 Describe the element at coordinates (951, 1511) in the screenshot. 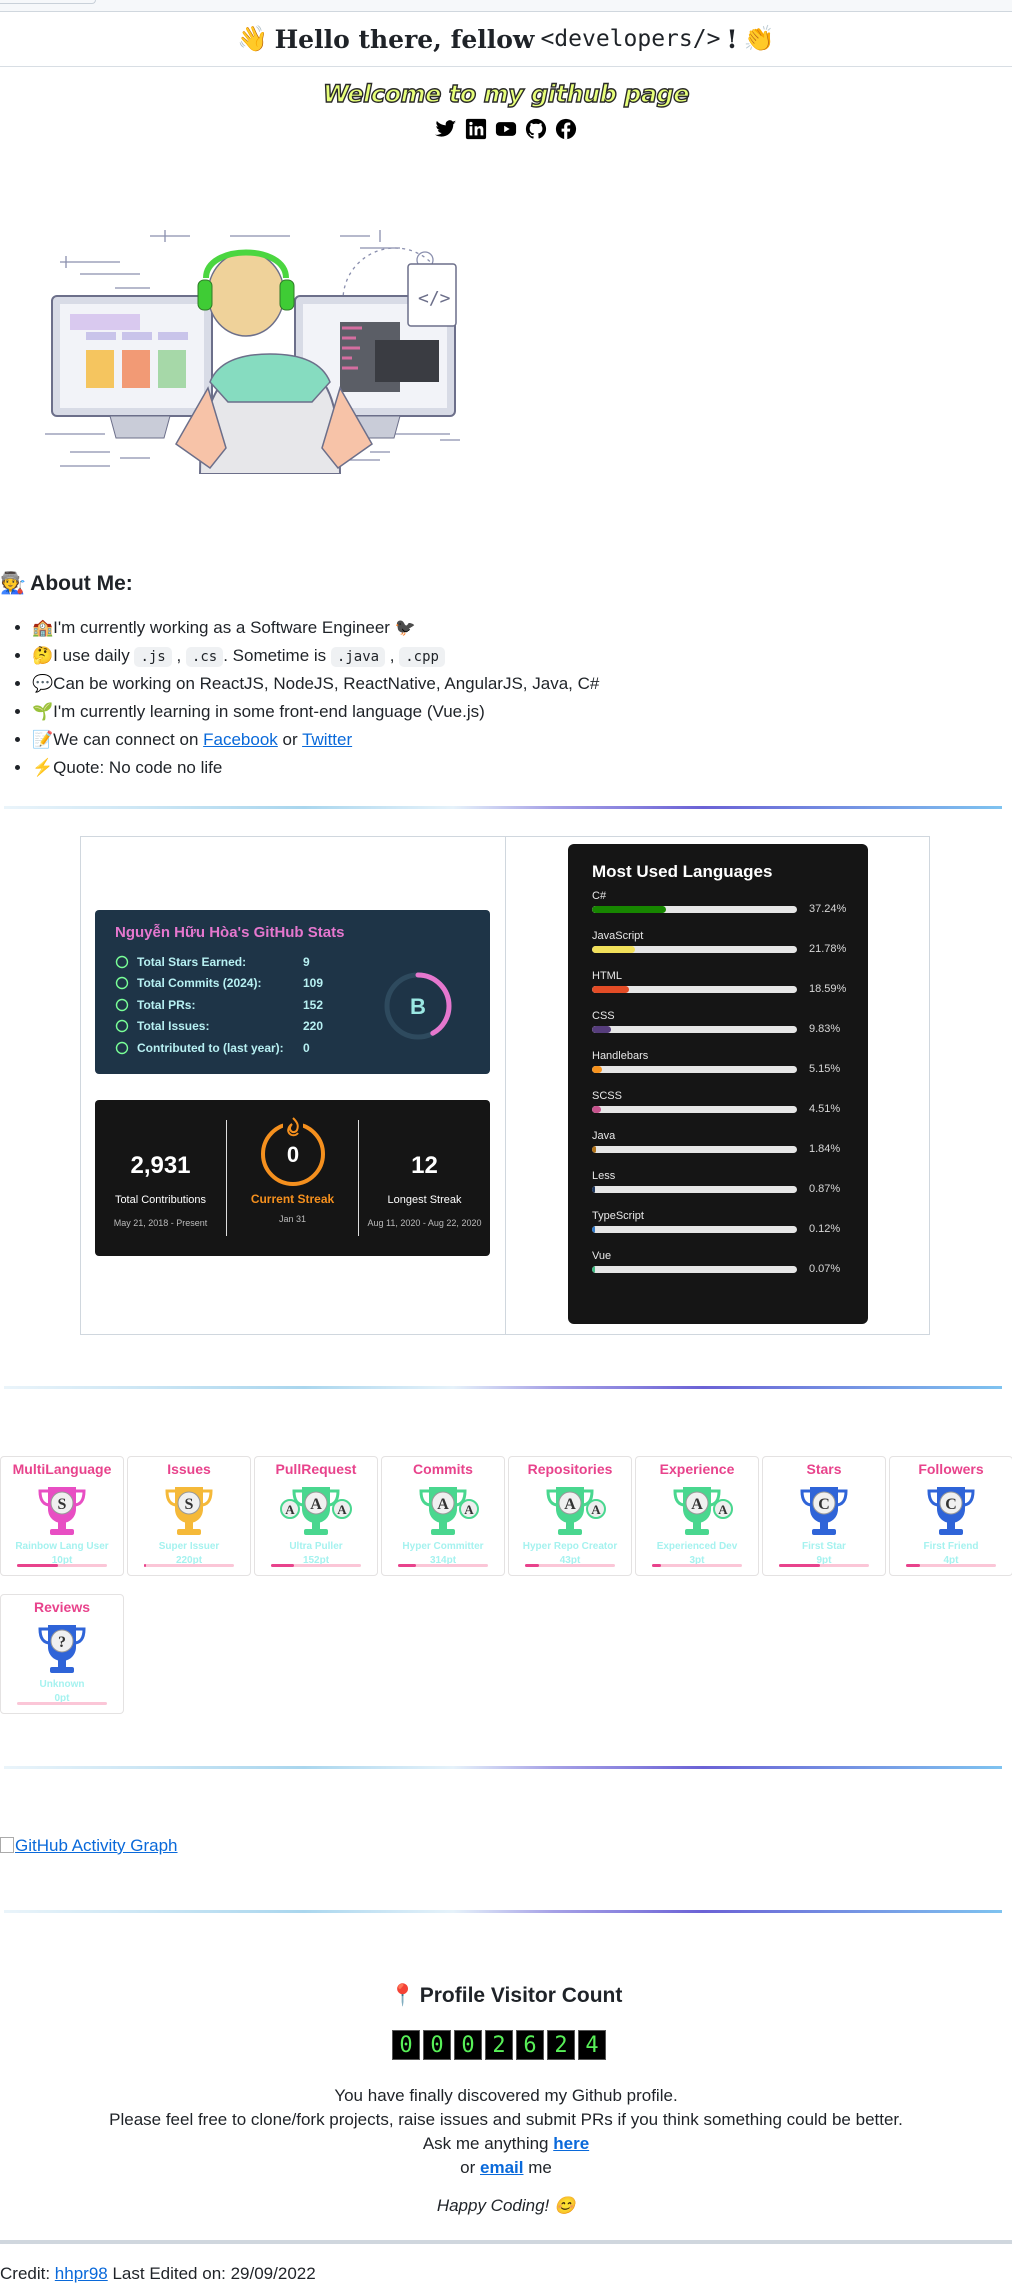

I see `trophy-cup-icon: C` at that location.